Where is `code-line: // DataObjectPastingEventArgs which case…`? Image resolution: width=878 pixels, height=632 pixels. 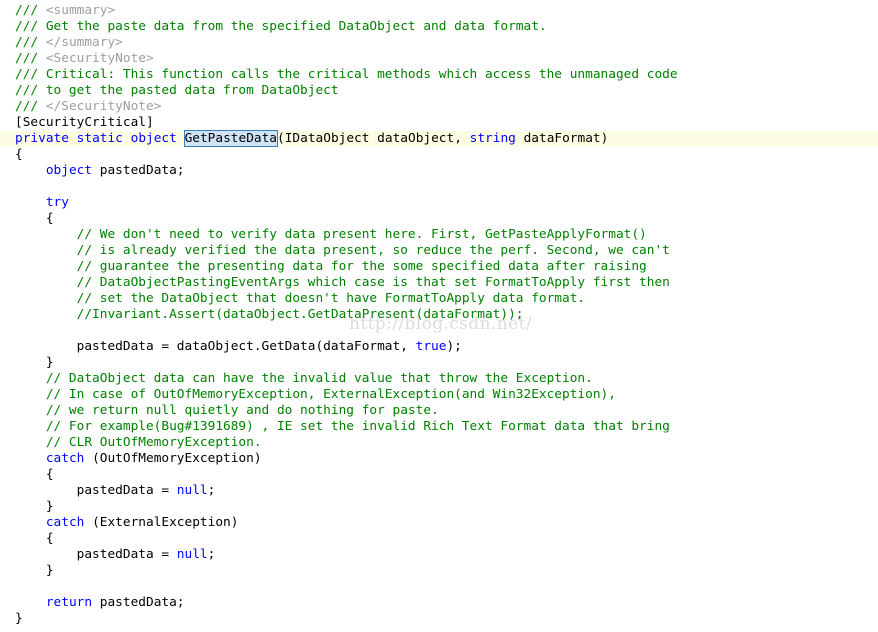
code-line: // DataObjectPastingEventArgs which case… is located at coordinates (439, 283).